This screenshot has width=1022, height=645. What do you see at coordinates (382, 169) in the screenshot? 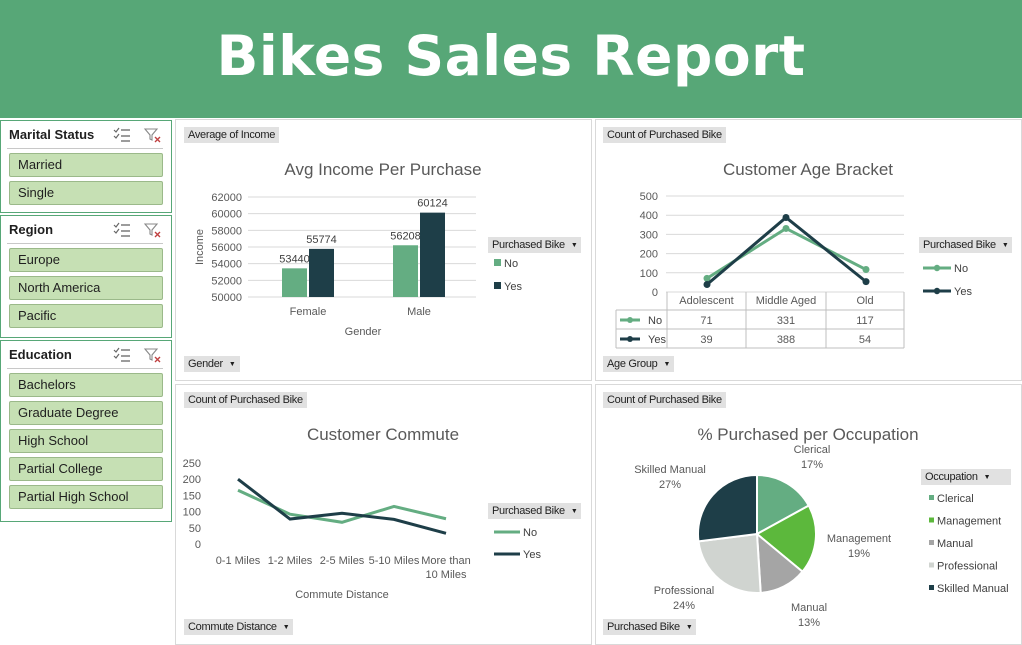
I see `chart-title: Avg Income Per Purchase` at bounding box center [382, 169].